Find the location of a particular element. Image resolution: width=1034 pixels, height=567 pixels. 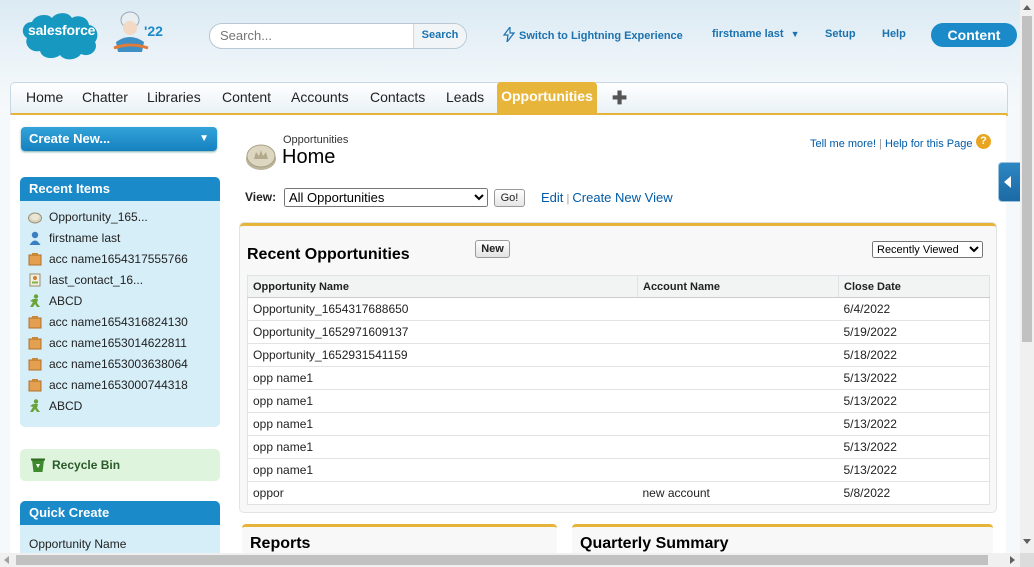

create-new-button: Create New... ▼ is located at coordinates (119, 139).